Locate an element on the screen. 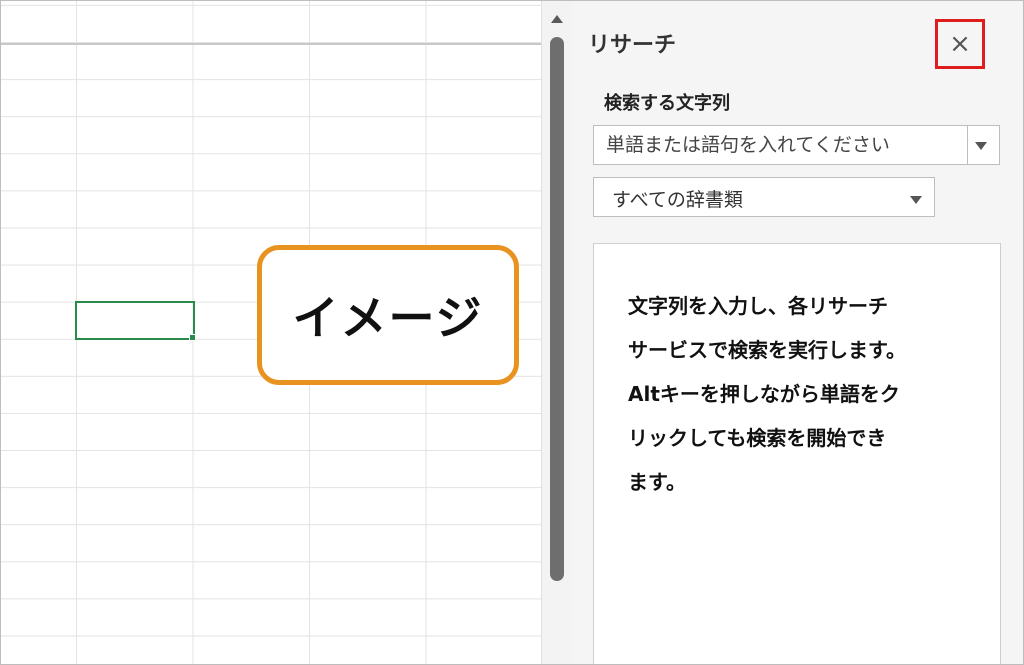 This screenshot has height=665, width=1024. vertical-scrollbar is located at coordinates (556, 332).